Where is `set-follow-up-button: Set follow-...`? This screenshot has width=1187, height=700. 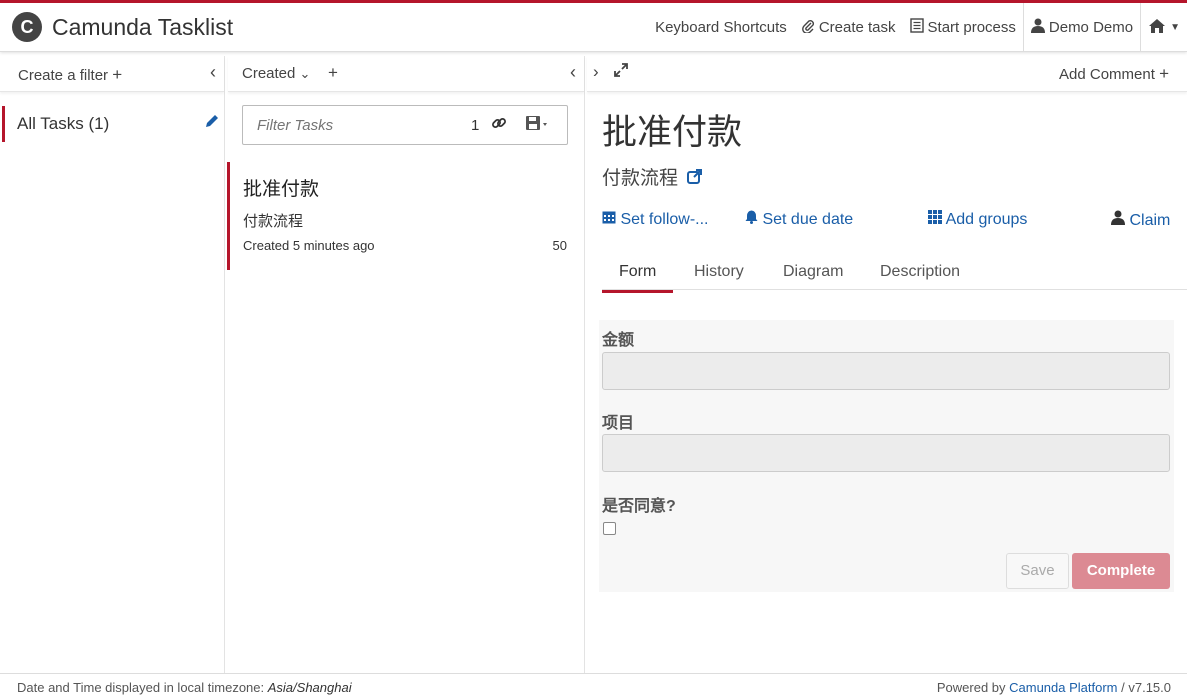 set-follow-up-button: Set follow-... is located at coordinates (655, 219).